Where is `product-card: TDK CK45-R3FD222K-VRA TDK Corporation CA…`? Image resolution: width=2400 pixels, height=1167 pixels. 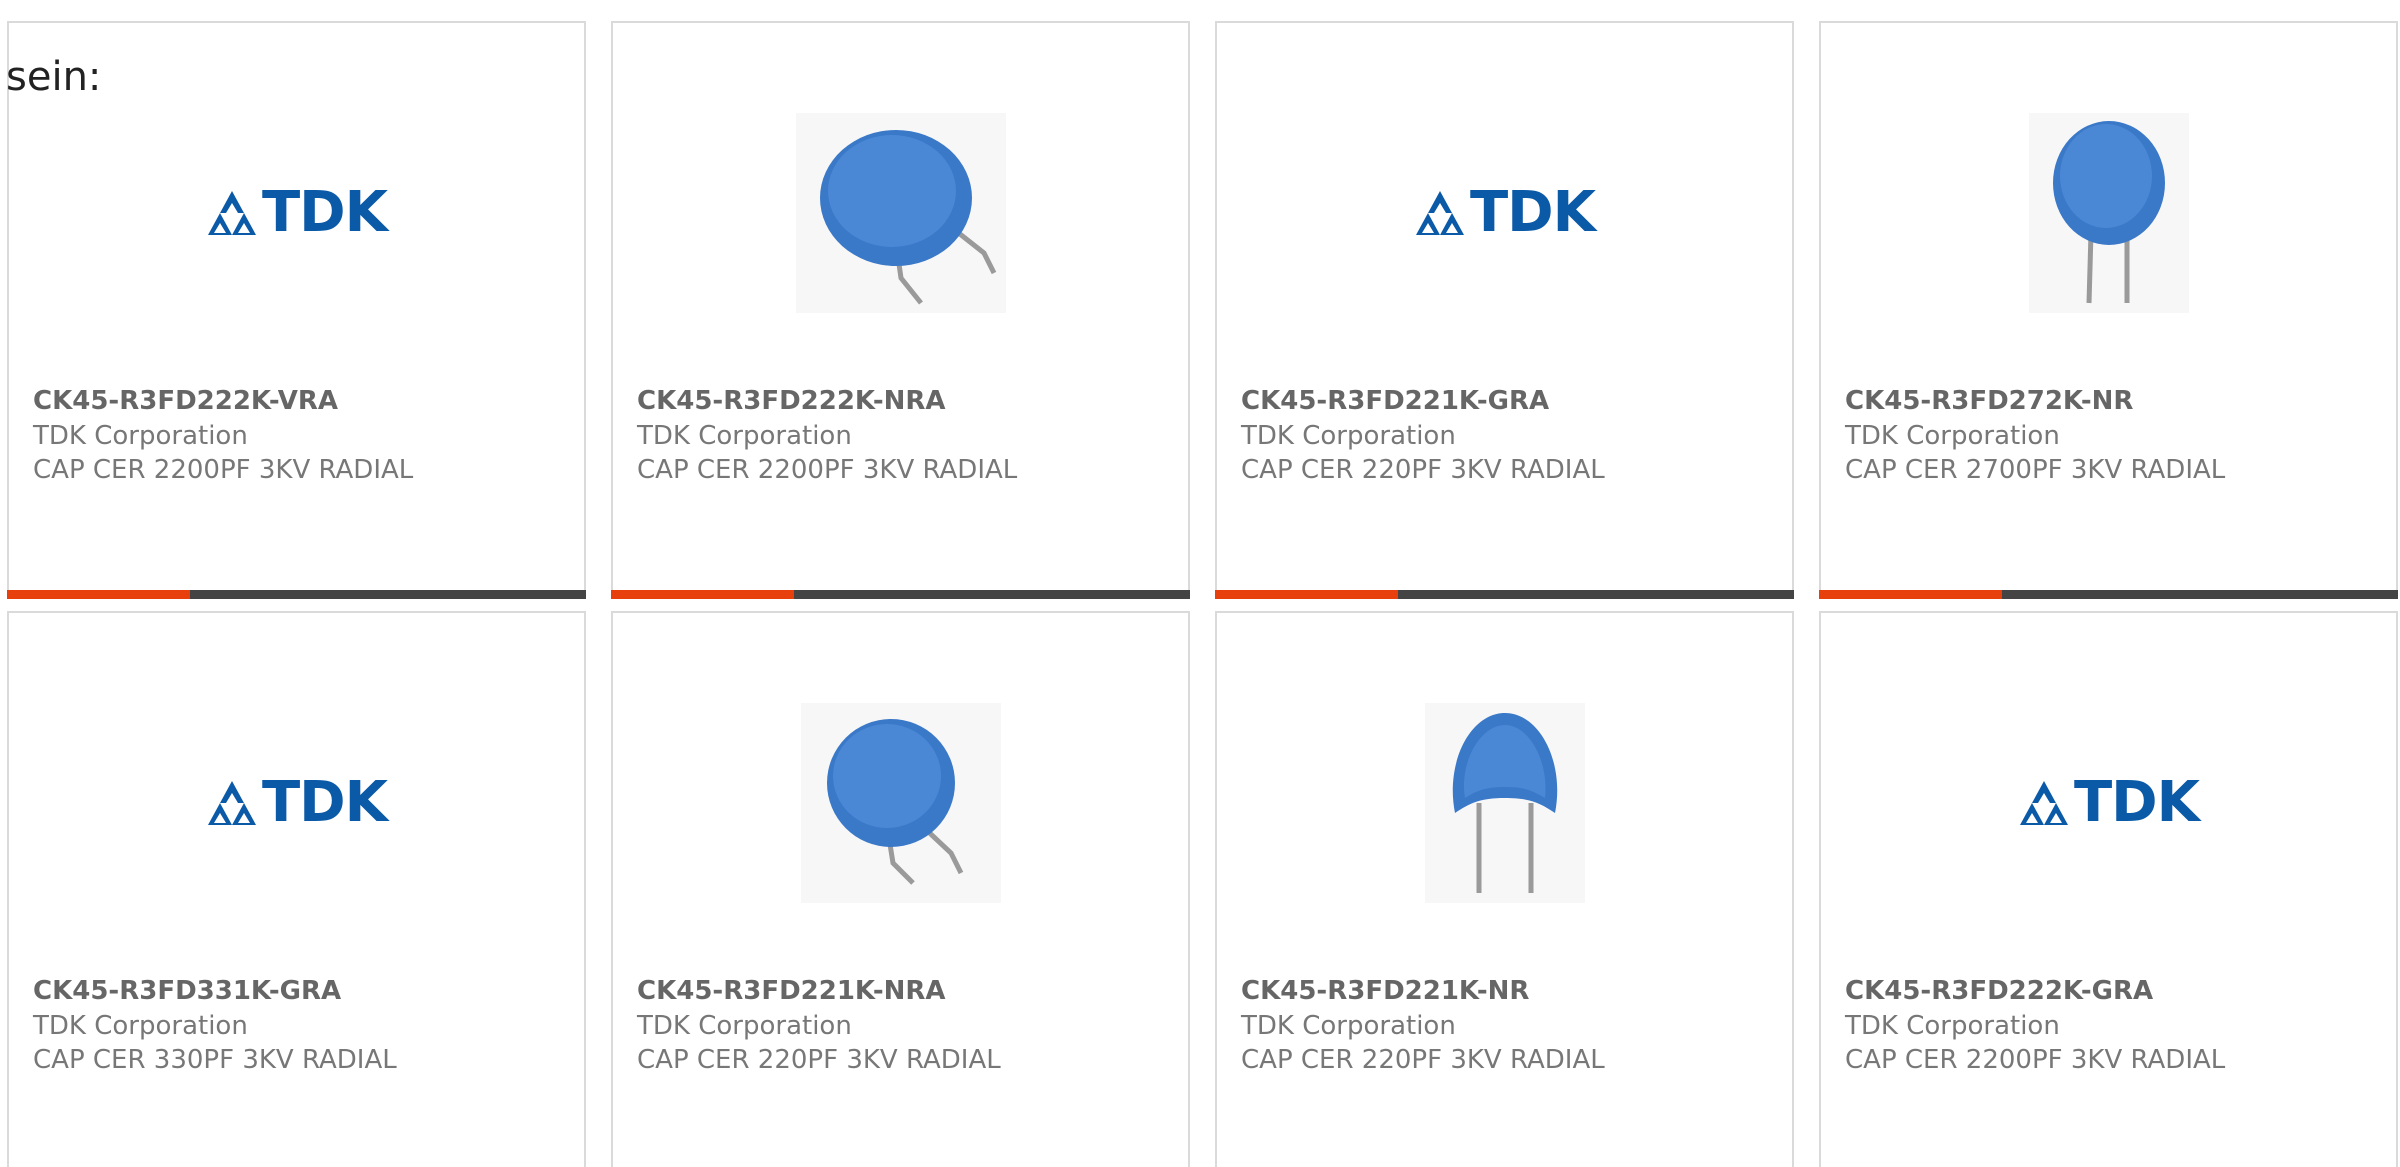
product-card: TDK CK45-R3FD222K-VRA TDK Corporation CA… is located at coordinates (296, 310).